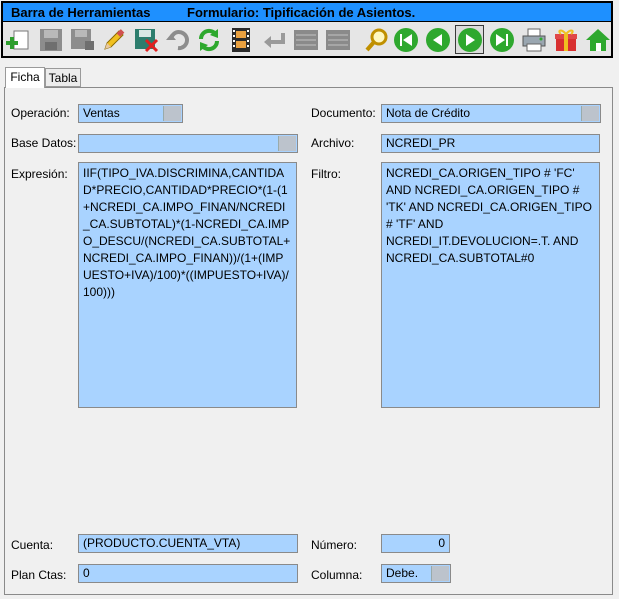 This screenshot has width=619, height=599. I want to click on last-record-icon, so click(501, 39).